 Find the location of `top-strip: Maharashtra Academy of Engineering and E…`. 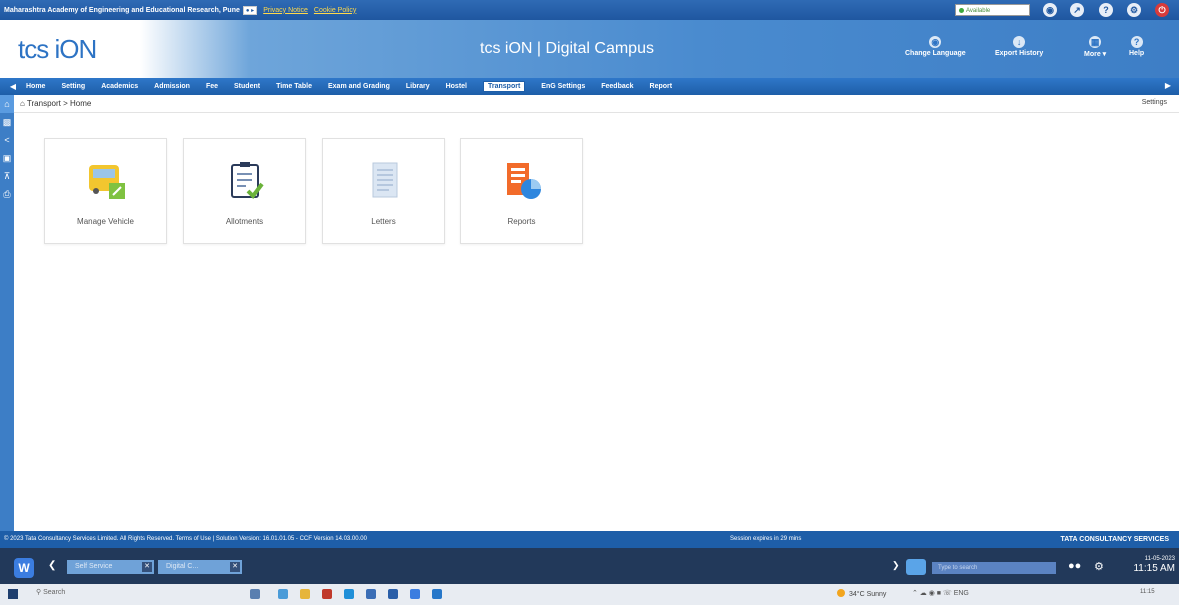

top-strip: Maharashtra Academy of Engineering and E… is located at coordinates (589, 10).